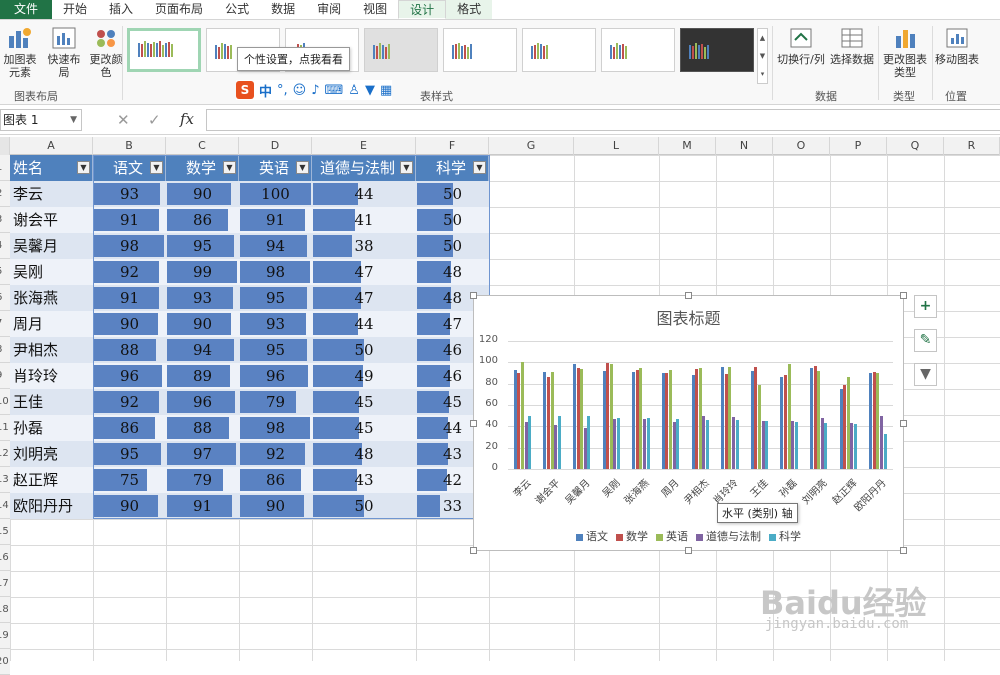 The image size is (1000, 675). Describe the element at coordinates (592, 536) in the screenshot. I see `legend-item: 语文` at that location.